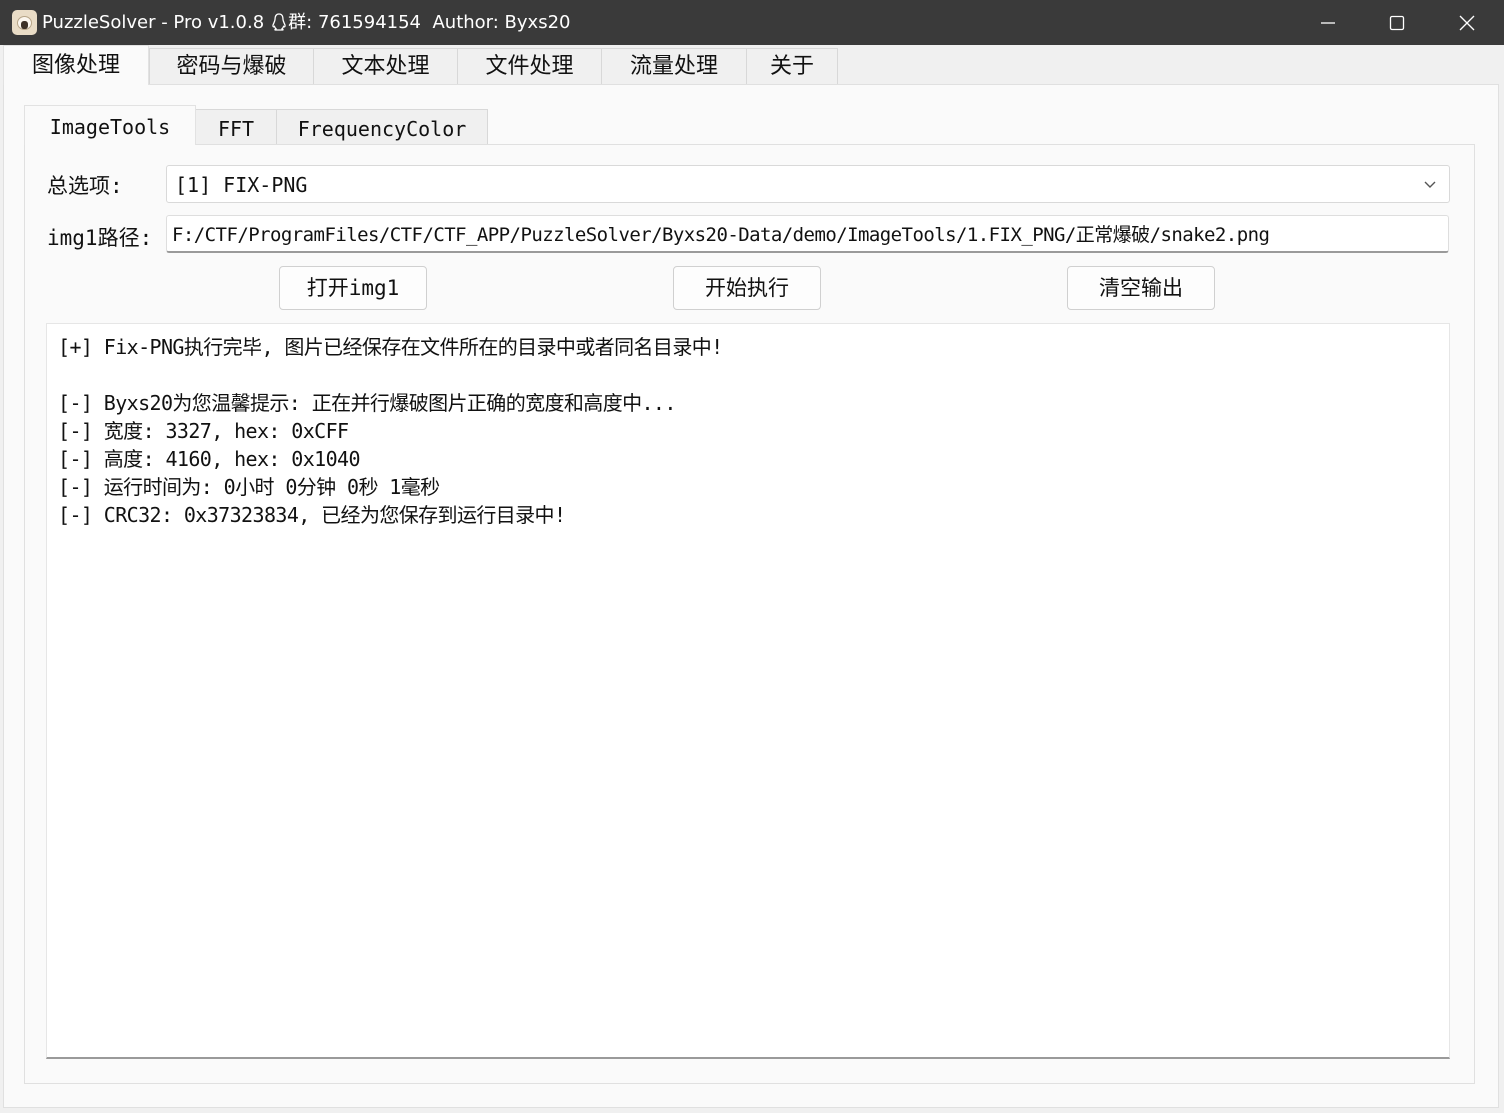 This screenshot has width=1504, height=1113. Describe the element at coordinates (355, 22) in the screenshot. I see `window-title-group: 群: 761594154` at that location.